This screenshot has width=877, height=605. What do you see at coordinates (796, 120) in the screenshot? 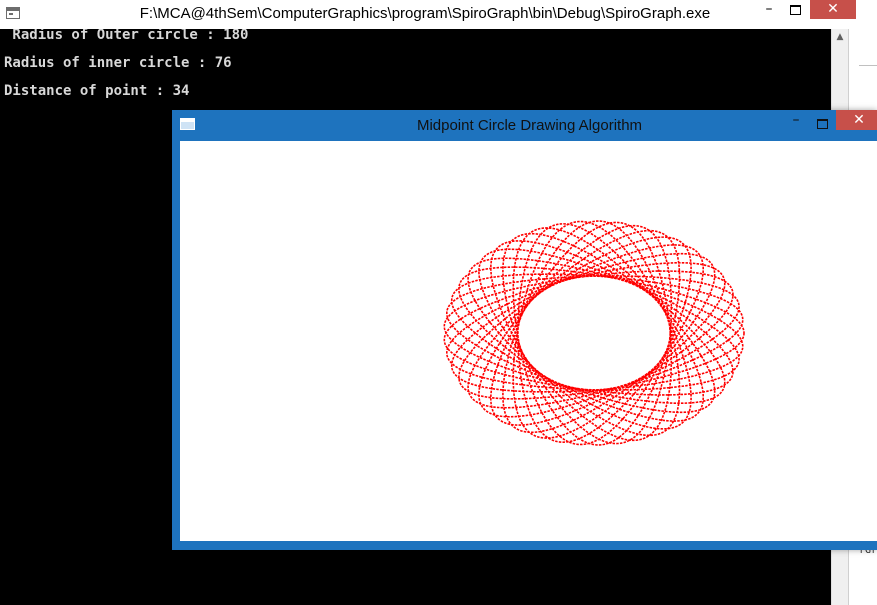
I see `graphics-minimize-button: –` at bounding box center [796, 120].